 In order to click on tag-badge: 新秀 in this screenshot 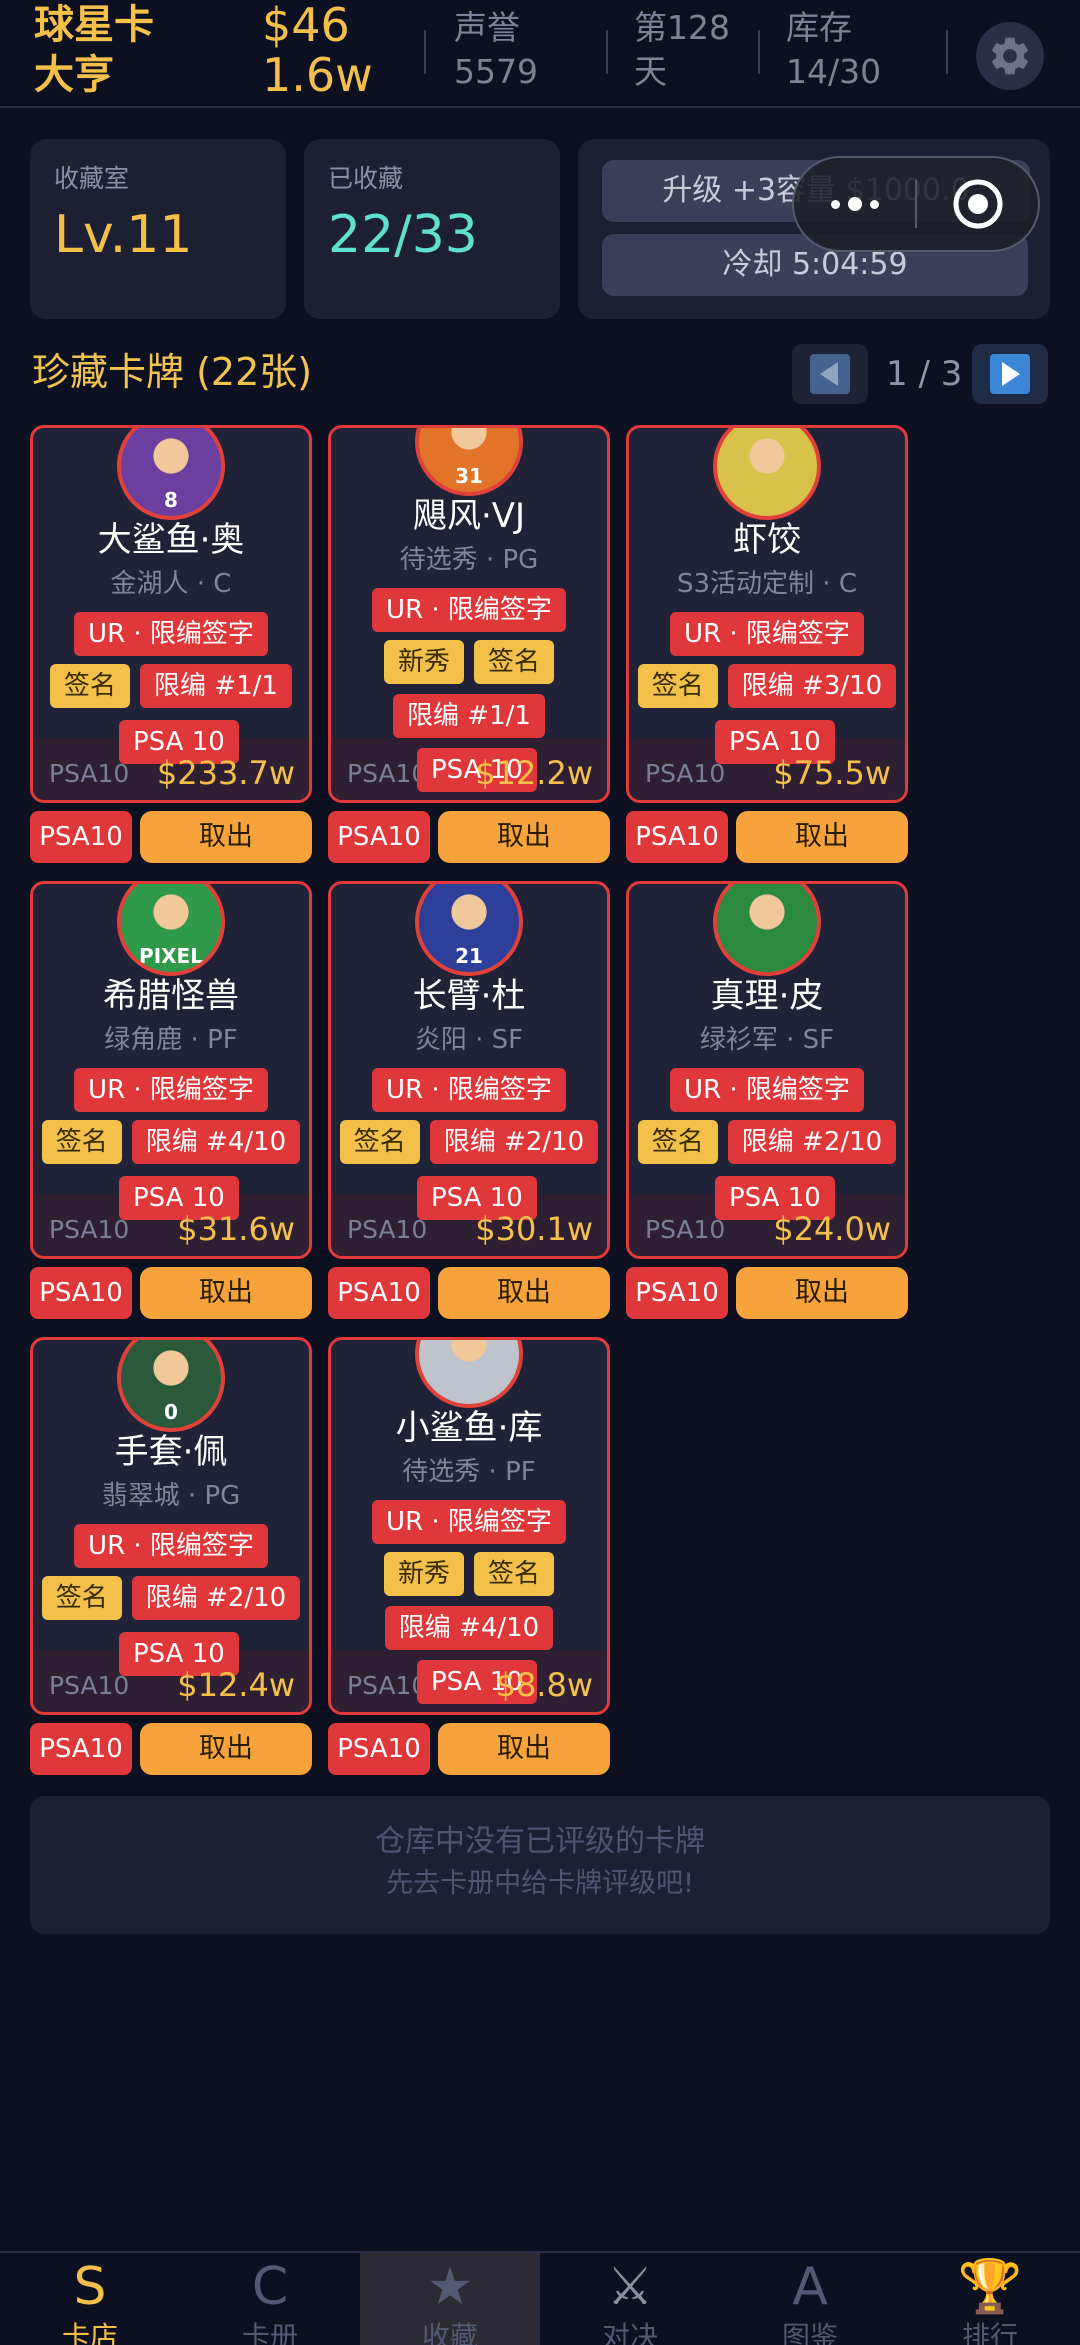, I will do `click(423, 1574)`.